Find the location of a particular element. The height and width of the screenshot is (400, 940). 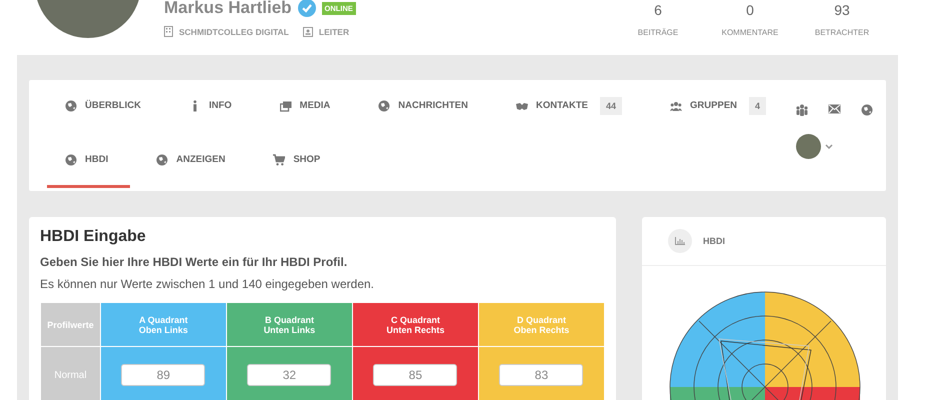

card-title: HBDI Eingabe is located at coordinates (93, 237).